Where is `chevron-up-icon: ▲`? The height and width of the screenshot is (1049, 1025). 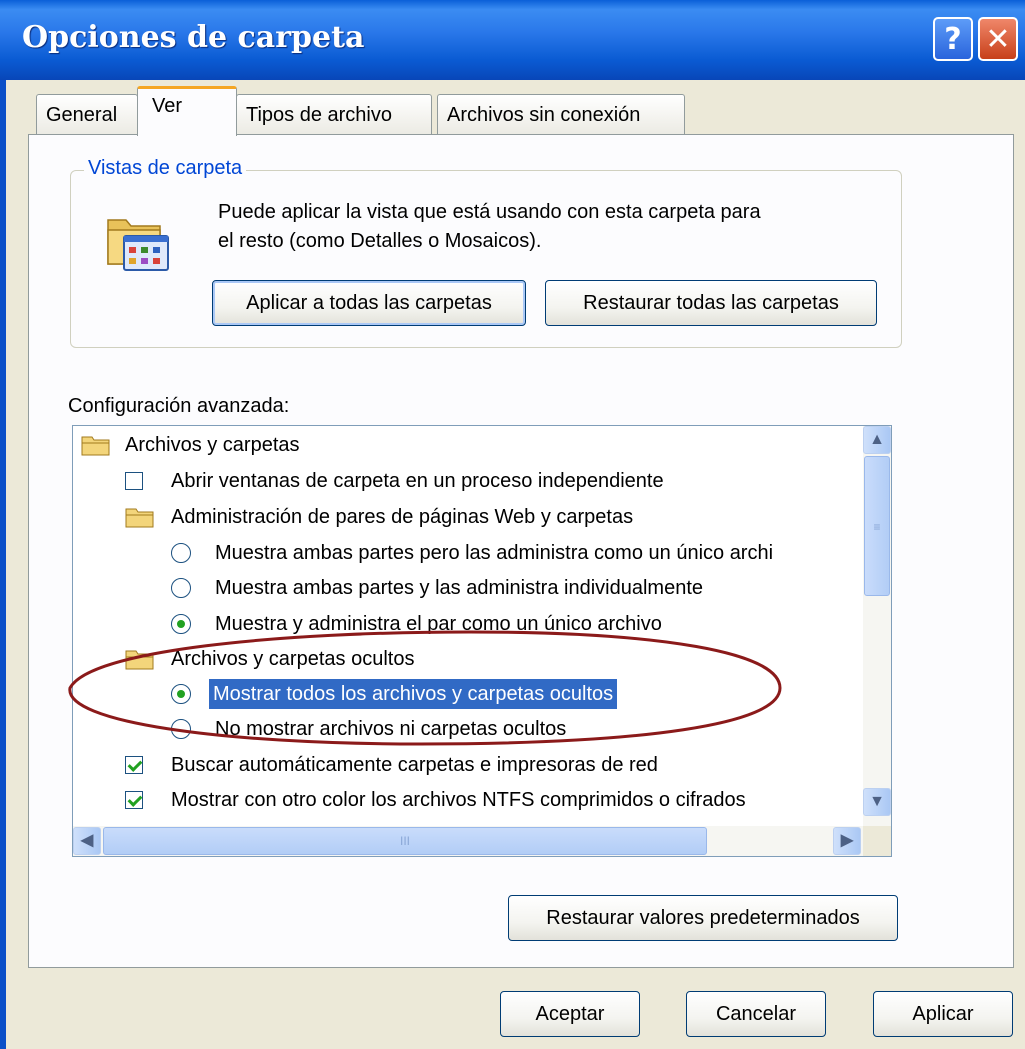 chevron-up-icon: ▲ is located at coordinates (877, 439).